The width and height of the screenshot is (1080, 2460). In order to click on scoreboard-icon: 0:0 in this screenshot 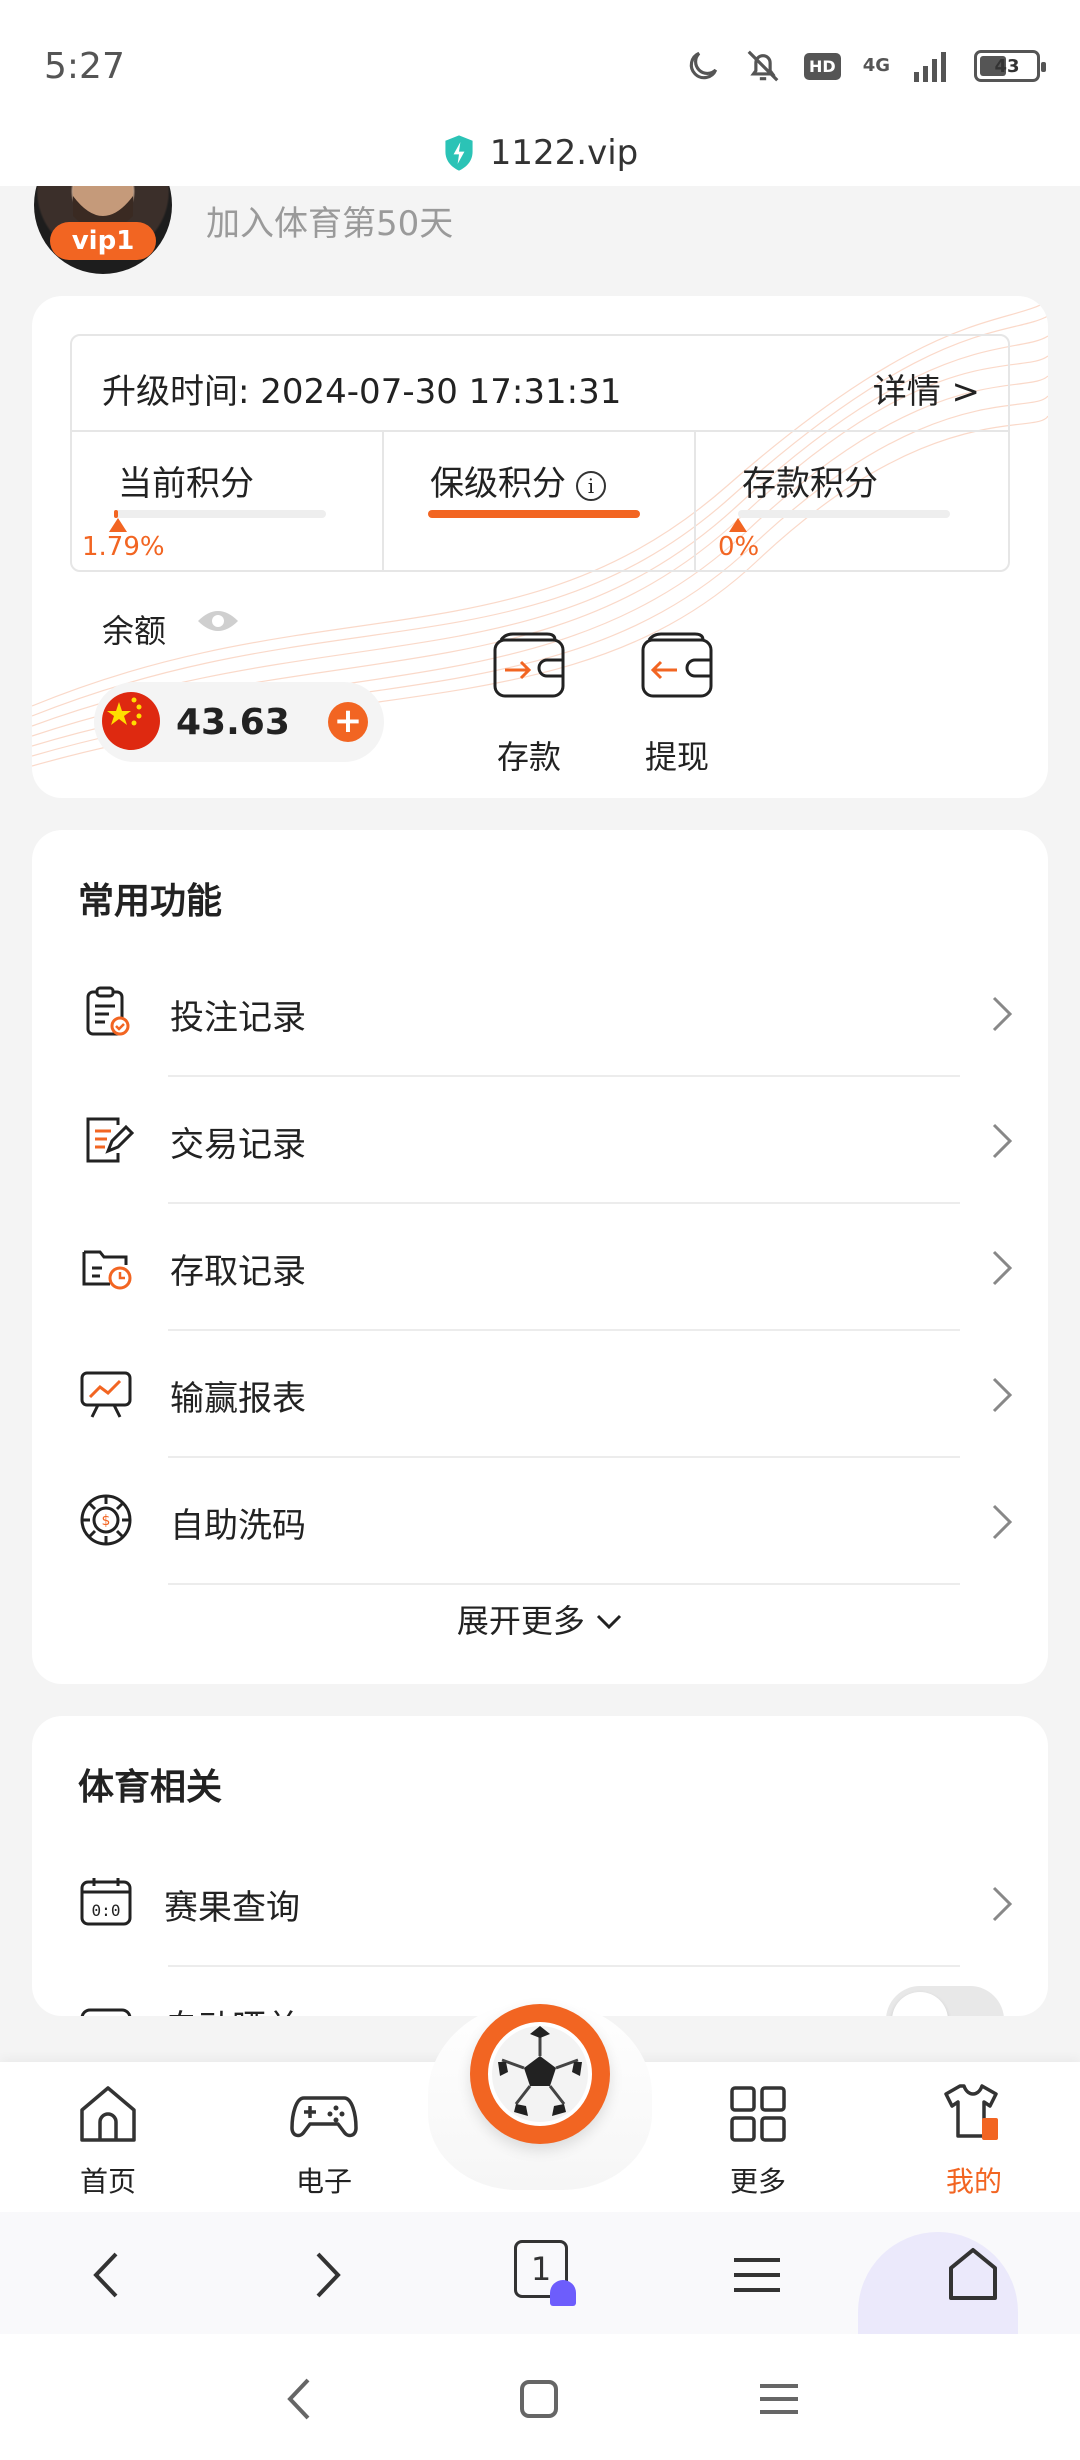, I will do `click(106, 1902)`.